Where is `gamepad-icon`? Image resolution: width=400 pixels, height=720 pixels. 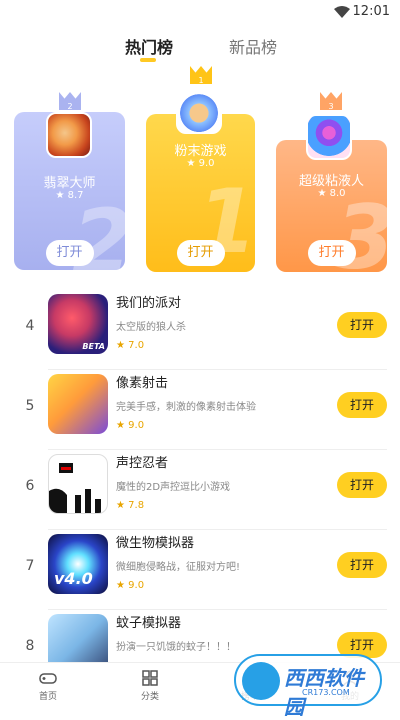
gamepad-icon is located at coordinates (48, 678).